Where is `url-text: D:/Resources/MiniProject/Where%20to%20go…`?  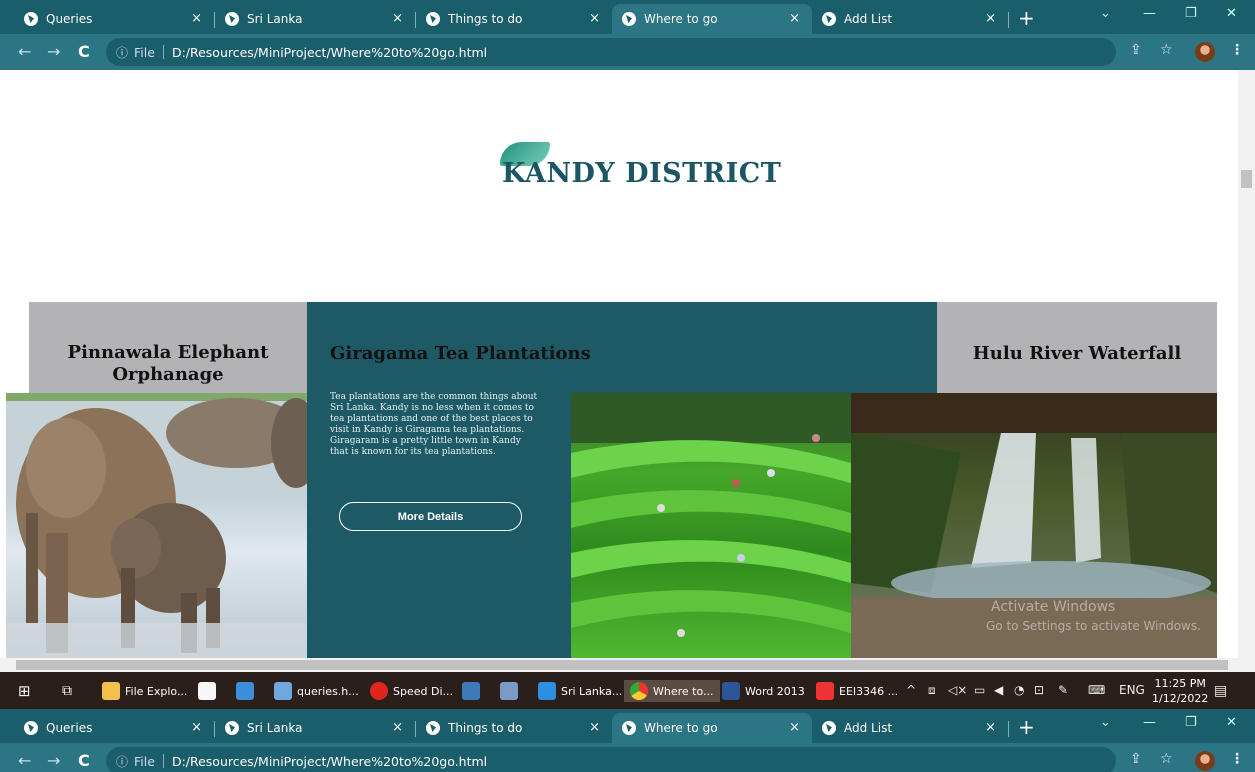
url-text: D:/Resources/MiniProject/Where%20to%20go… is located at coordinates (329, 761).